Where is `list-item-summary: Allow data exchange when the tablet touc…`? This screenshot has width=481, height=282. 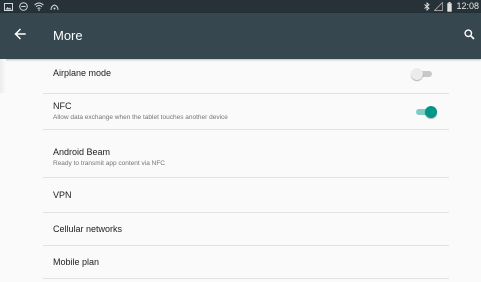
list-item-summary: Allow data exchange when the tablet touc… is located at coordinates (140, 117).